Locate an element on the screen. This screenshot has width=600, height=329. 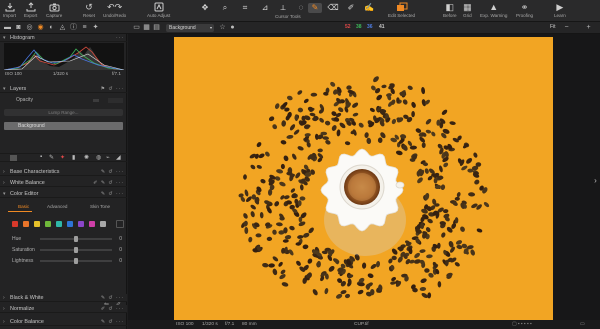
layers-actions-icon: ⚑ ↺ ··· is located at coordinates (112, 89).